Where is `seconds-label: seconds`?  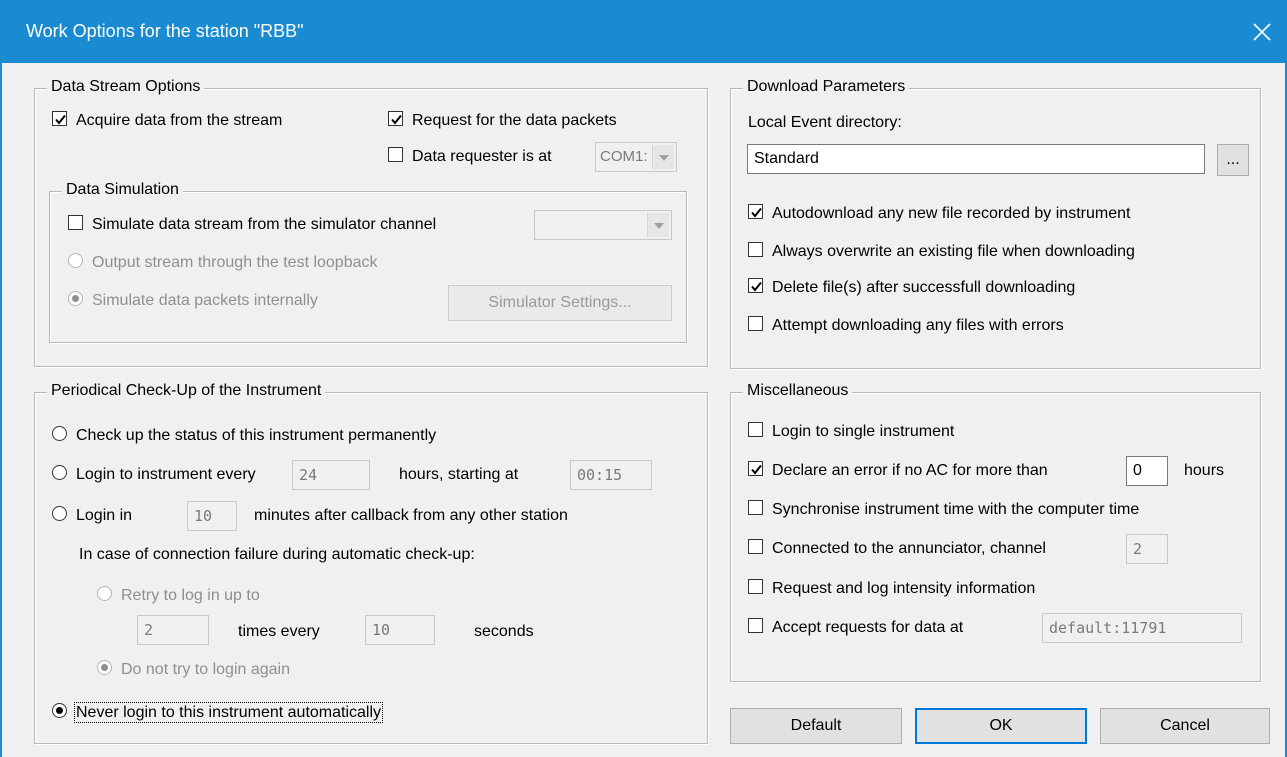 seconds-label: seconds is located at coordinates (504, 631).